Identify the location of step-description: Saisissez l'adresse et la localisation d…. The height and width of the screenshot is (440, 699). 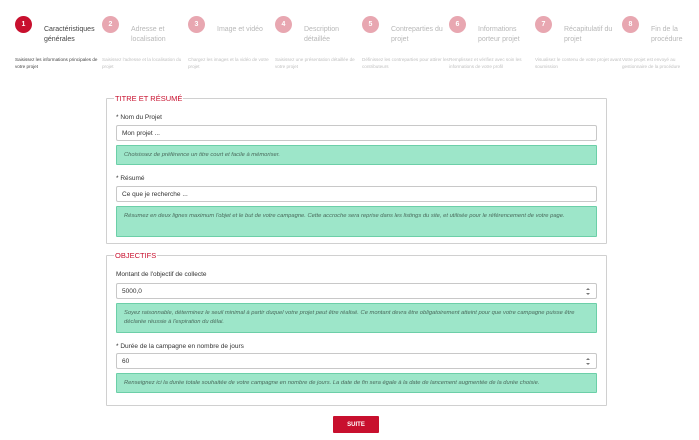
(142, 63).